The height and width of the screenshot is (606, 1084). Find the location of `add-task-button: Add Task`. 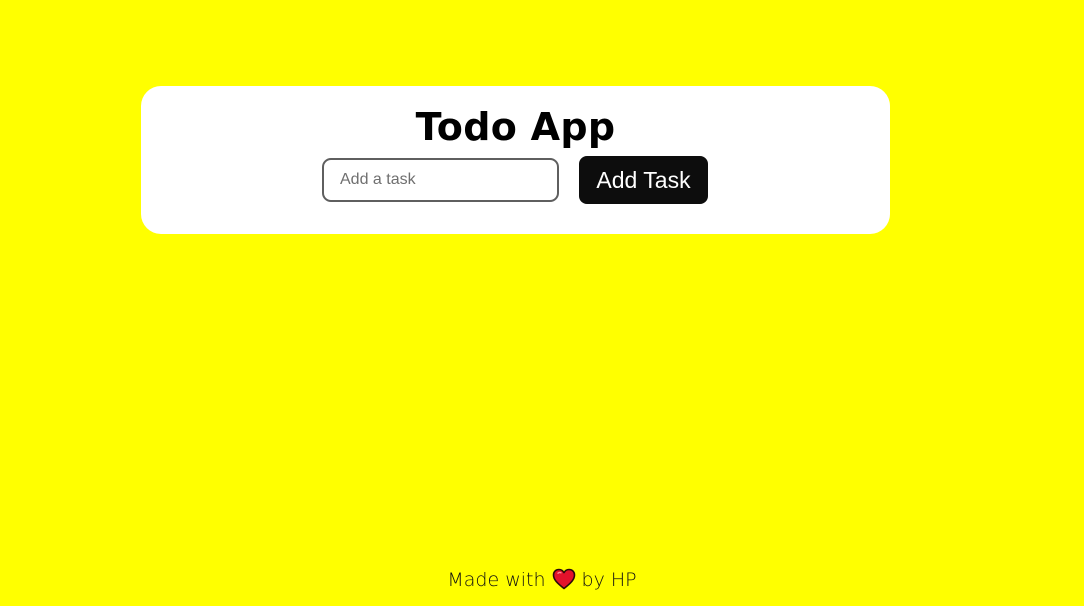

add-task-button: Add Task is located at coordinates (643, 180).